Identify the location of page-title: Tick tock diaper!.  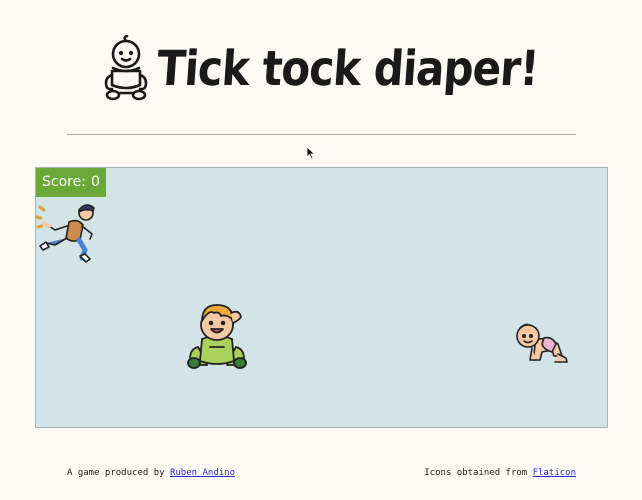
(348, 68).